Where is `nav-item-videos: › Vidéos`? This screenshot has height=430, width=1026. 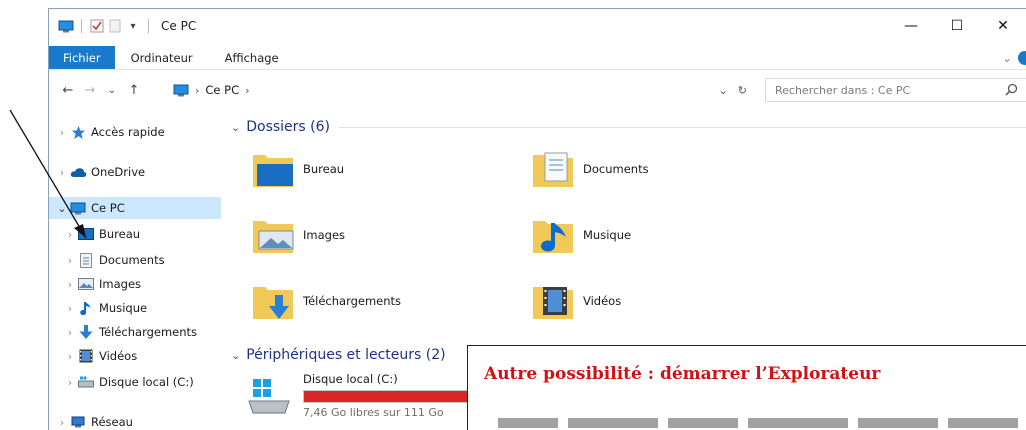 nav-item-videos: › Vidéos is located at coordinates (100, 356).